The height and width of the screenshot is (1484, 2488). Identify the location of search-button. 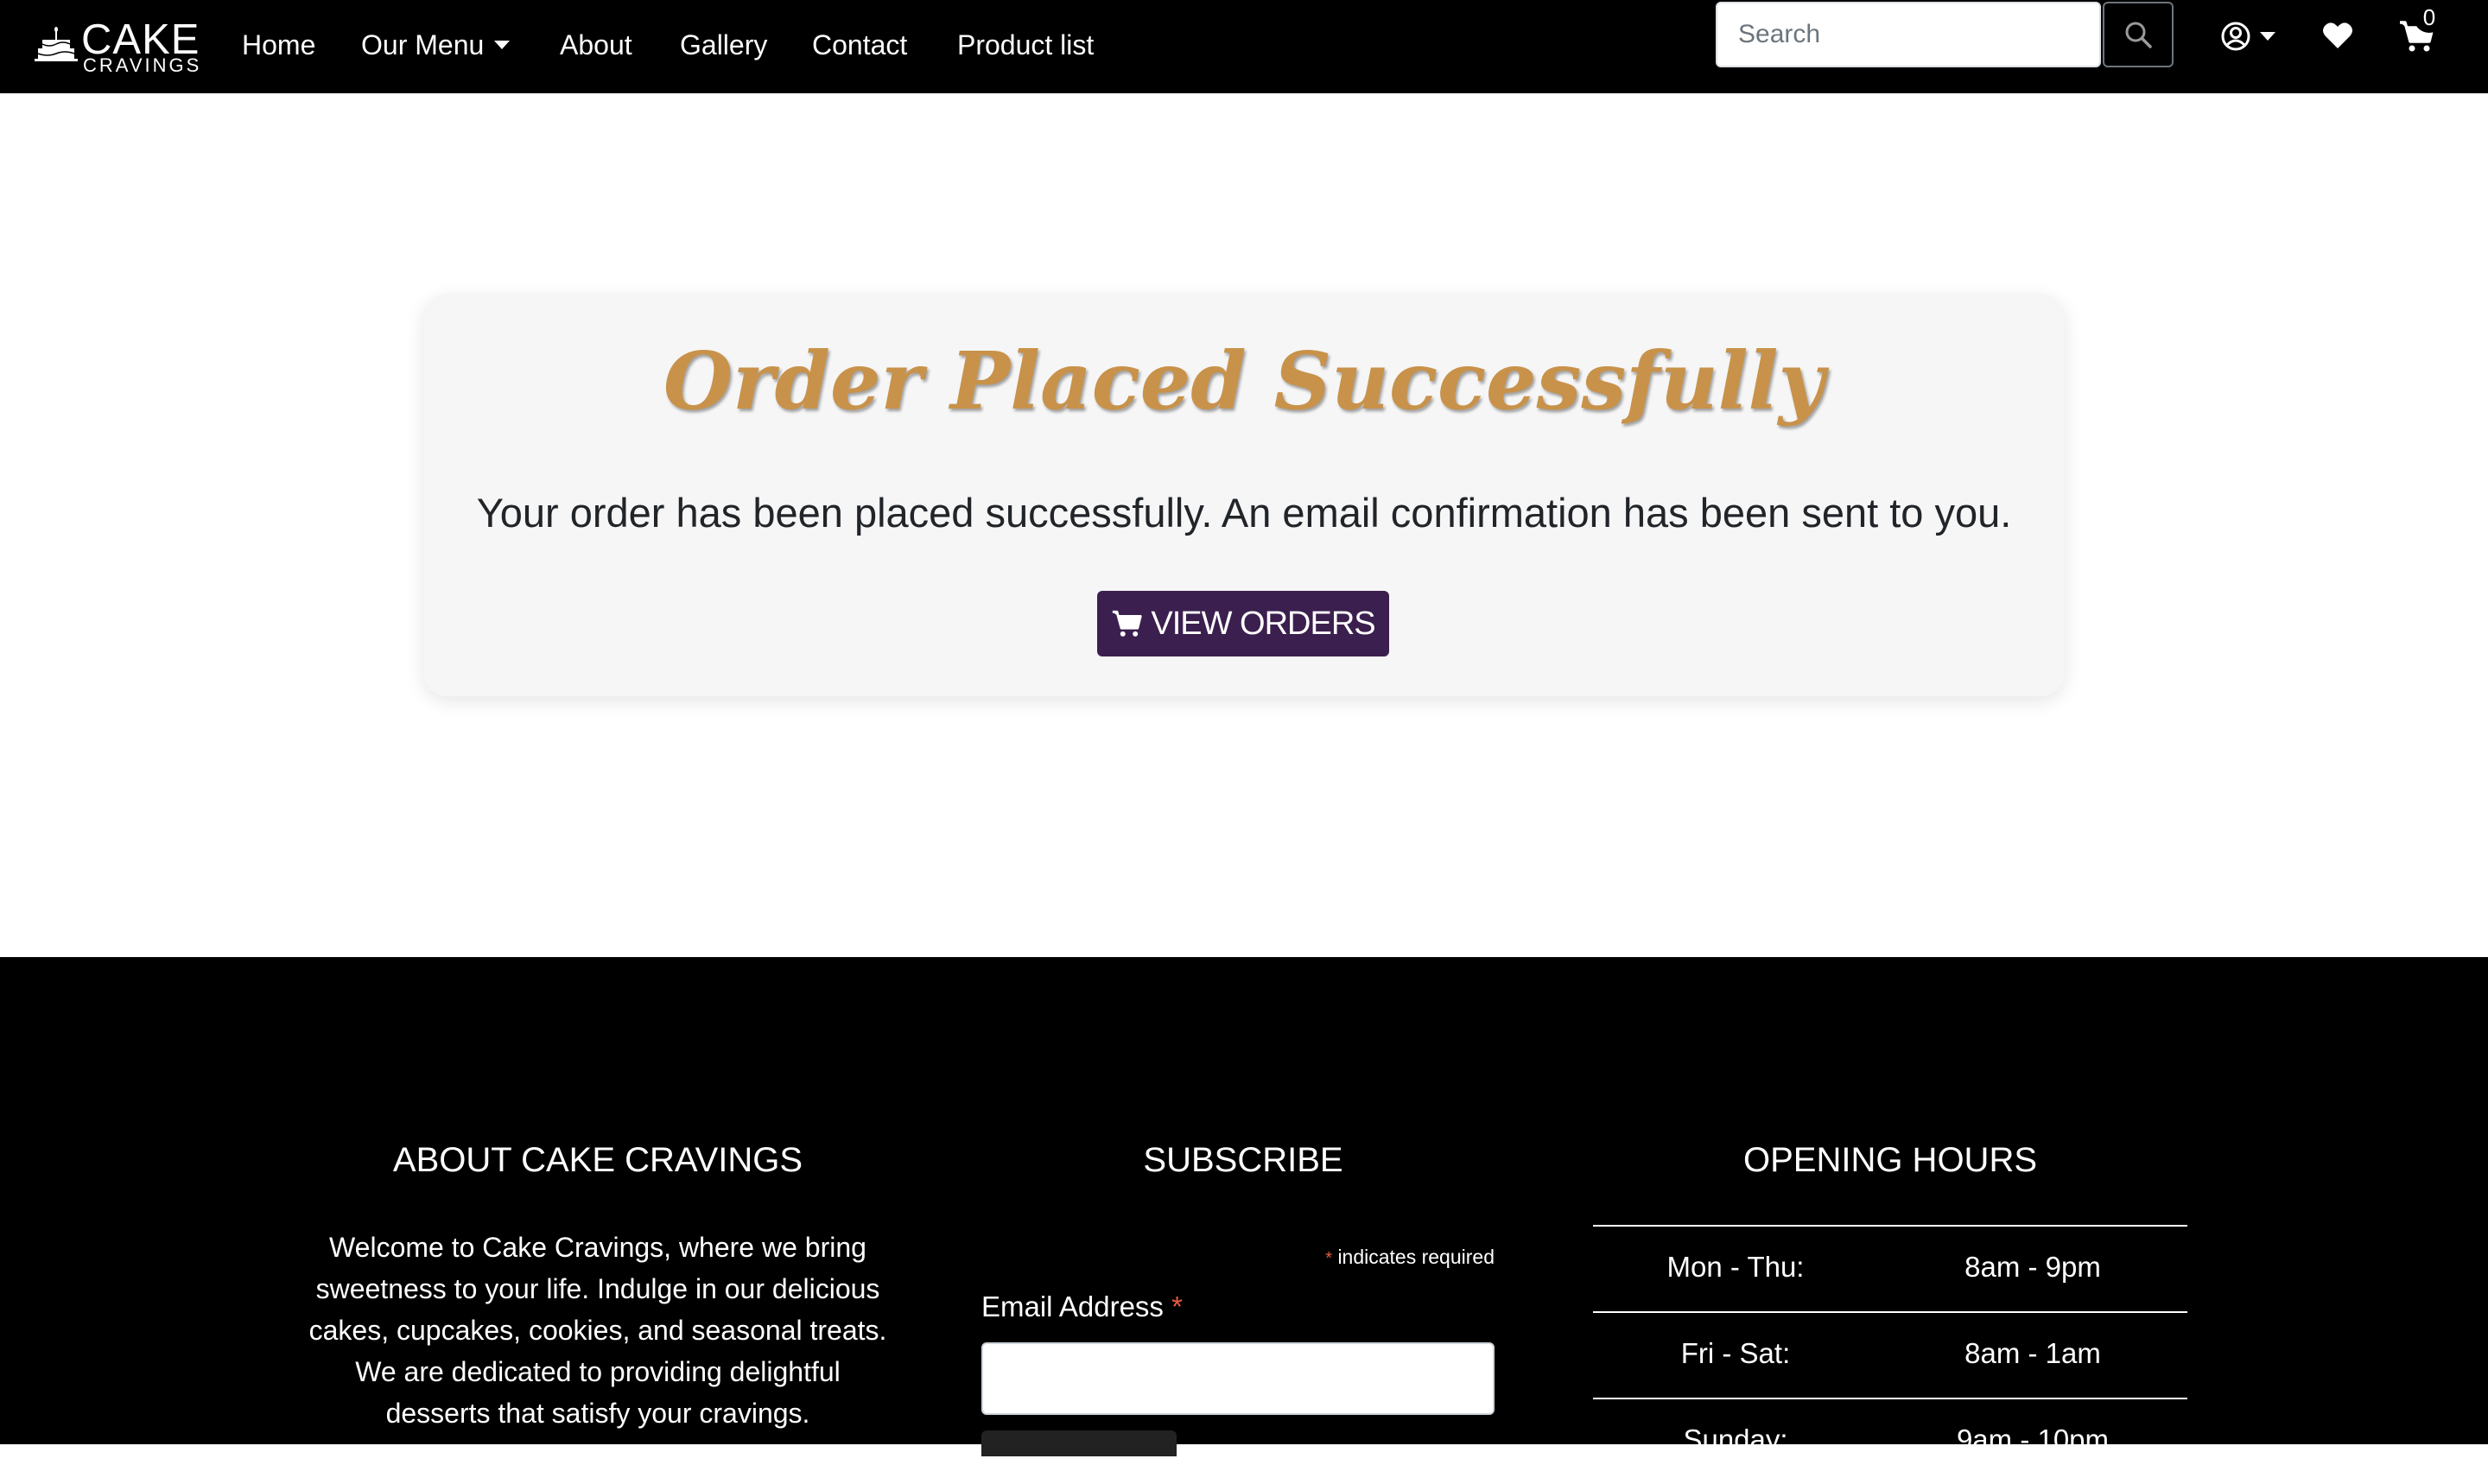
(2138, 34).